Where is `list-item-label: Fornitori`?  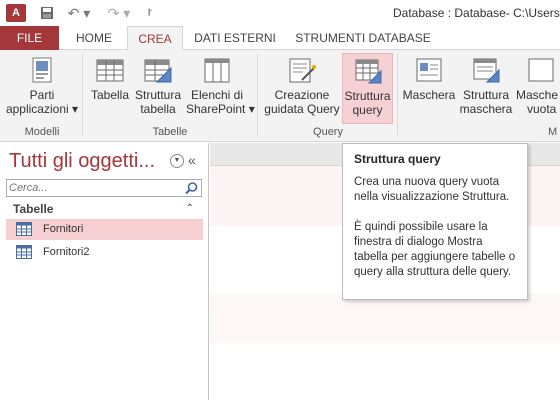 list-item-label: Fornitori is located at coordinates (63, 229).